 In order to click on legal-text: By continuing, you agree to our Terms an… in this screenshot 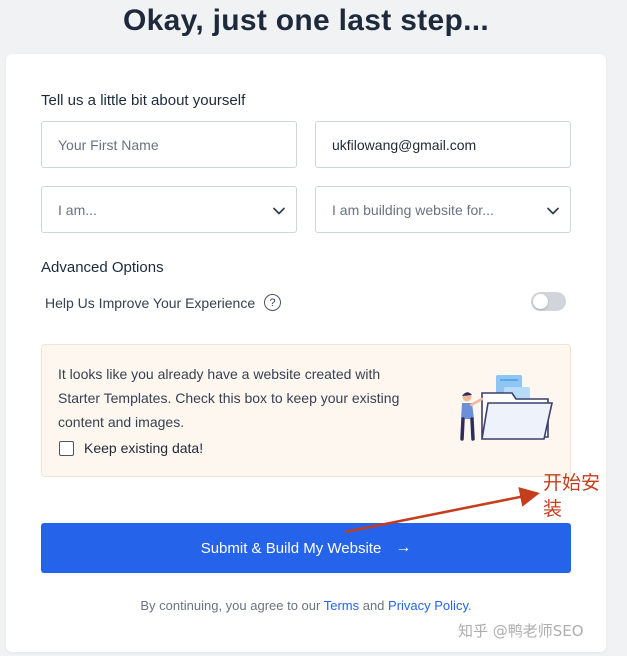, I will do `click(306, 605)`.